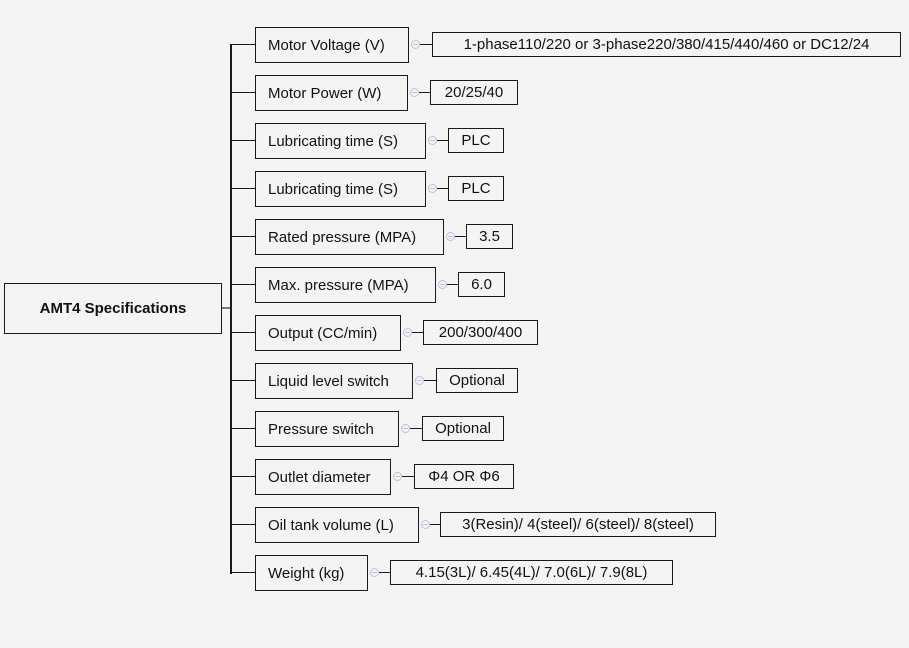  I want to click on spec-label-text: Outlet diameter, so click(319, 477).